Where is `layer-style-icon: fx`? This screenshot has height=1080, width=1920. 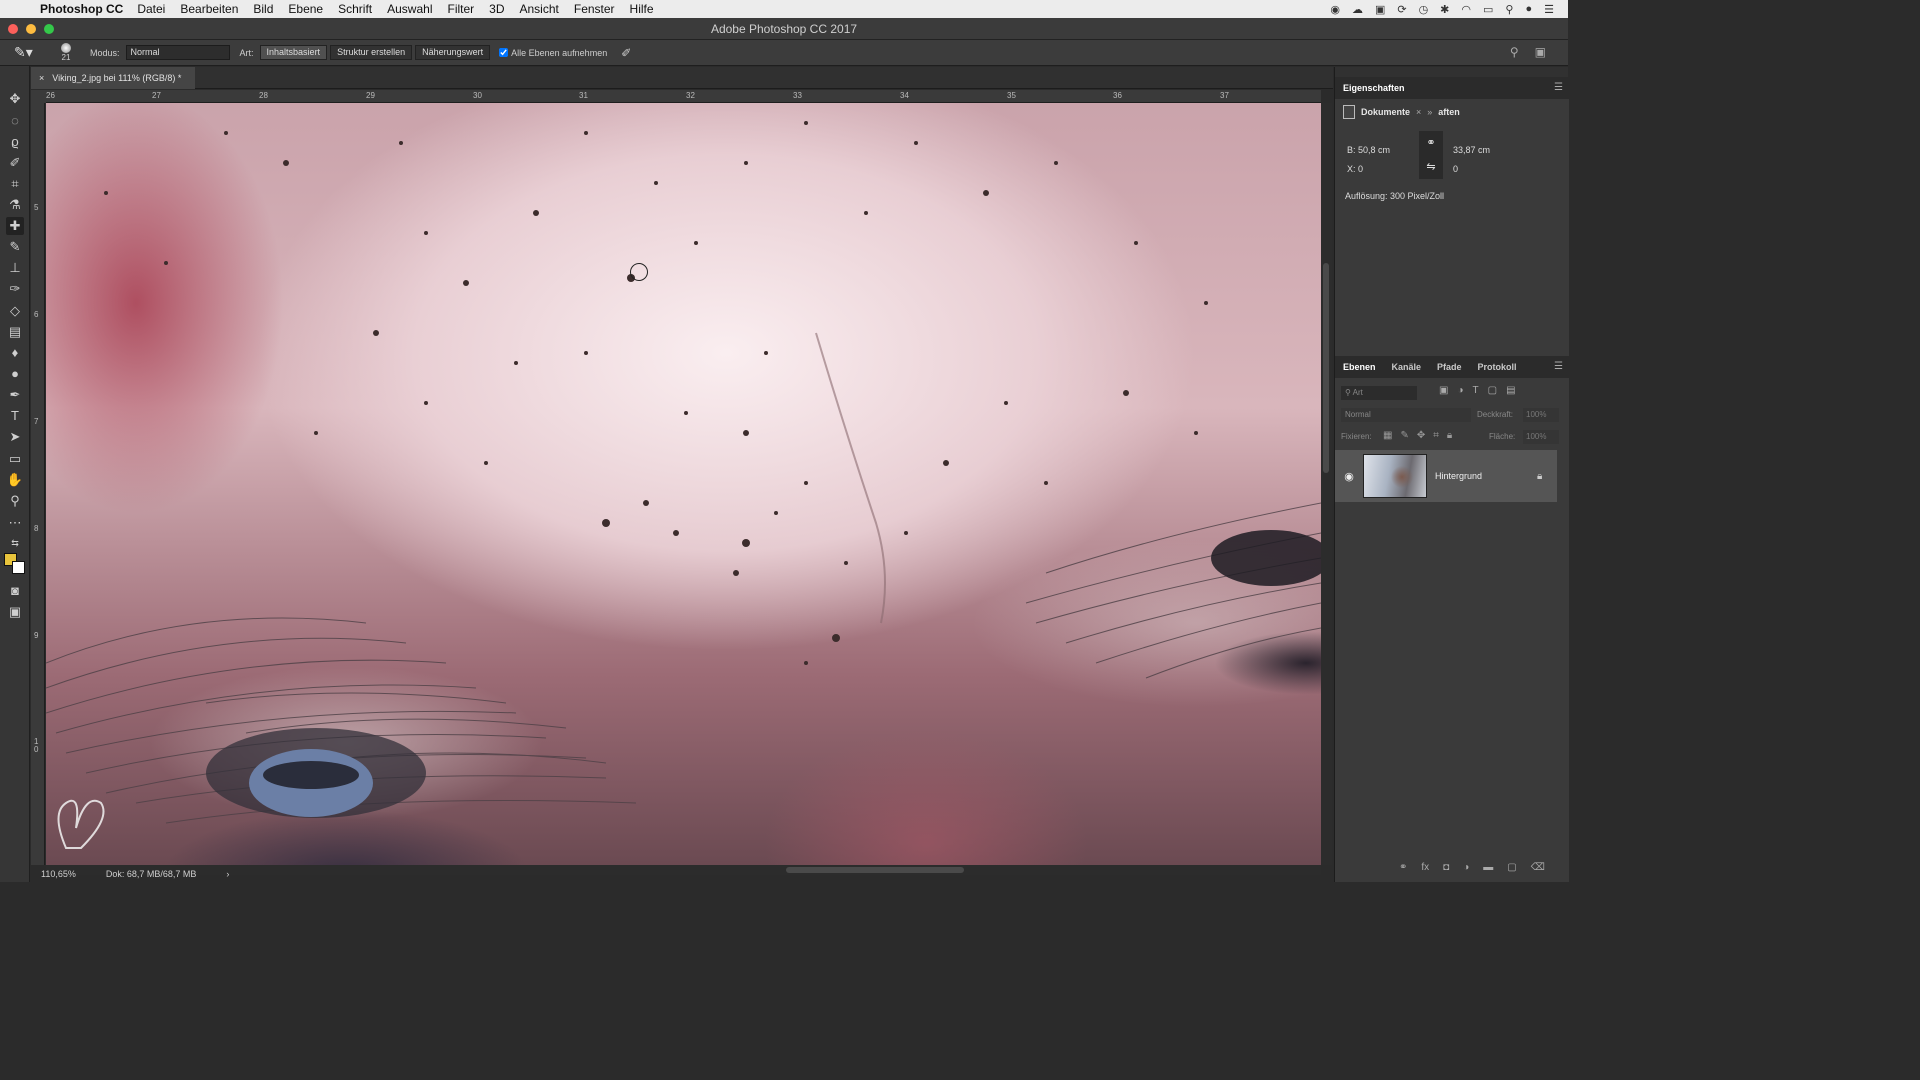 layer-style-icon: fx is located at coordinates (1425, 867).